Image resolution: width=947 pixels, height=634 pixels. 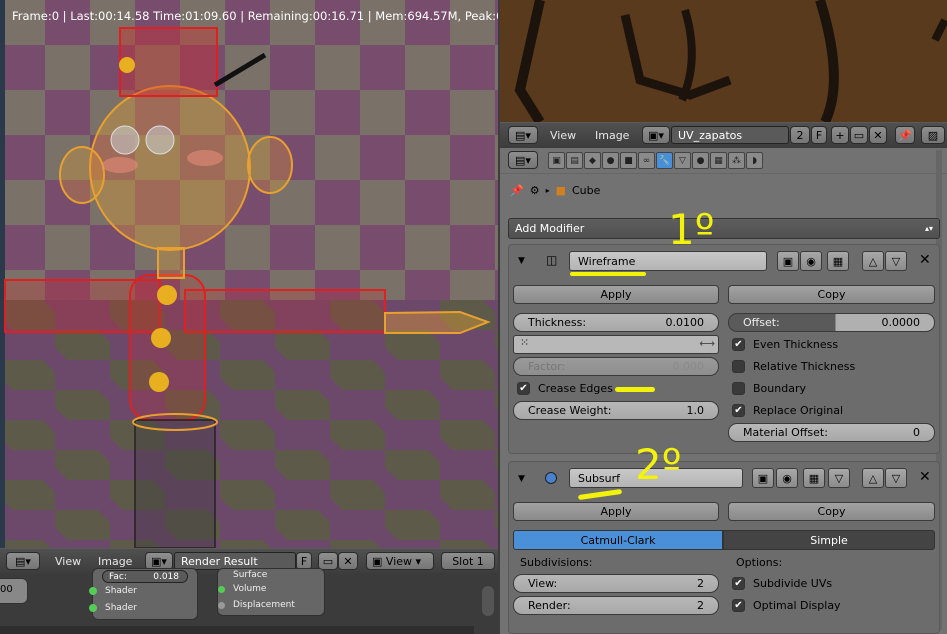 What do you see at coordinates (121, 591) in the screenshot?
I see `shader-label-1: Shader` at bounding box center [121, 591].